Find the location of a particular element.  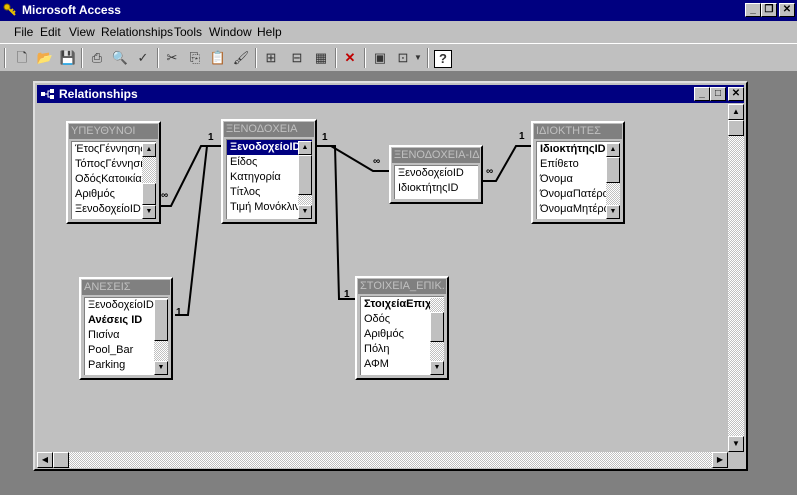

toolbar: 🗋 📂 💾 ⎙ 🔍 ✓ ✂ ⎘ 📋 🖌 ⊞ ⊟ ▦ ✕ ▣ ⊡ ▼ ? is located at coordinates (398, 57).